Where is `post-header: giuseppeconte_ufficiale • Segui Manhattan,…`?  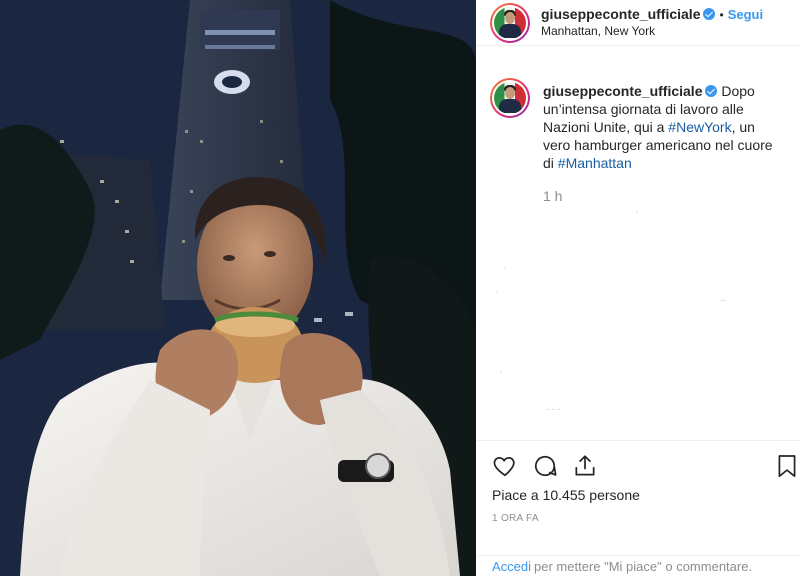 post-header: giuseppeconte_ufficiale • Segui Manhattan,… is located at coordinates (638, 23).